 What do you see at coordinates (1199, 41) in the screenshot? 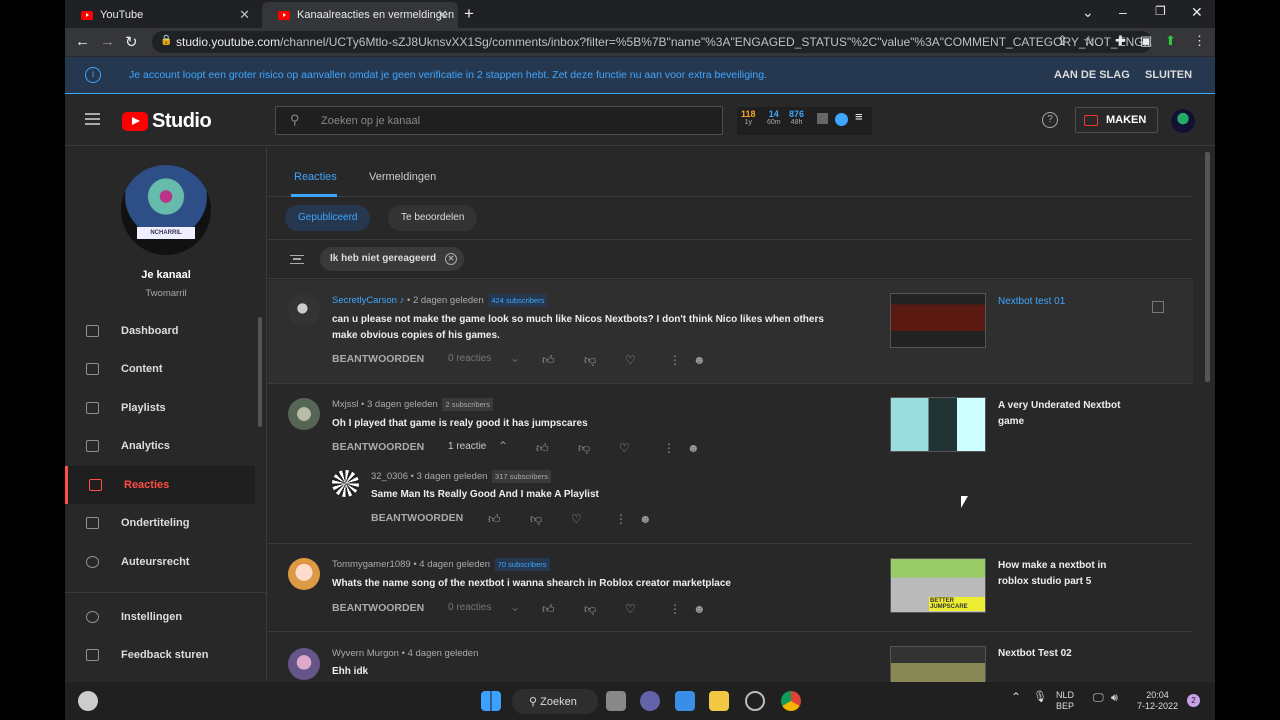
I see `menu-icon: ⋮` at bounding box center [1199, 41].